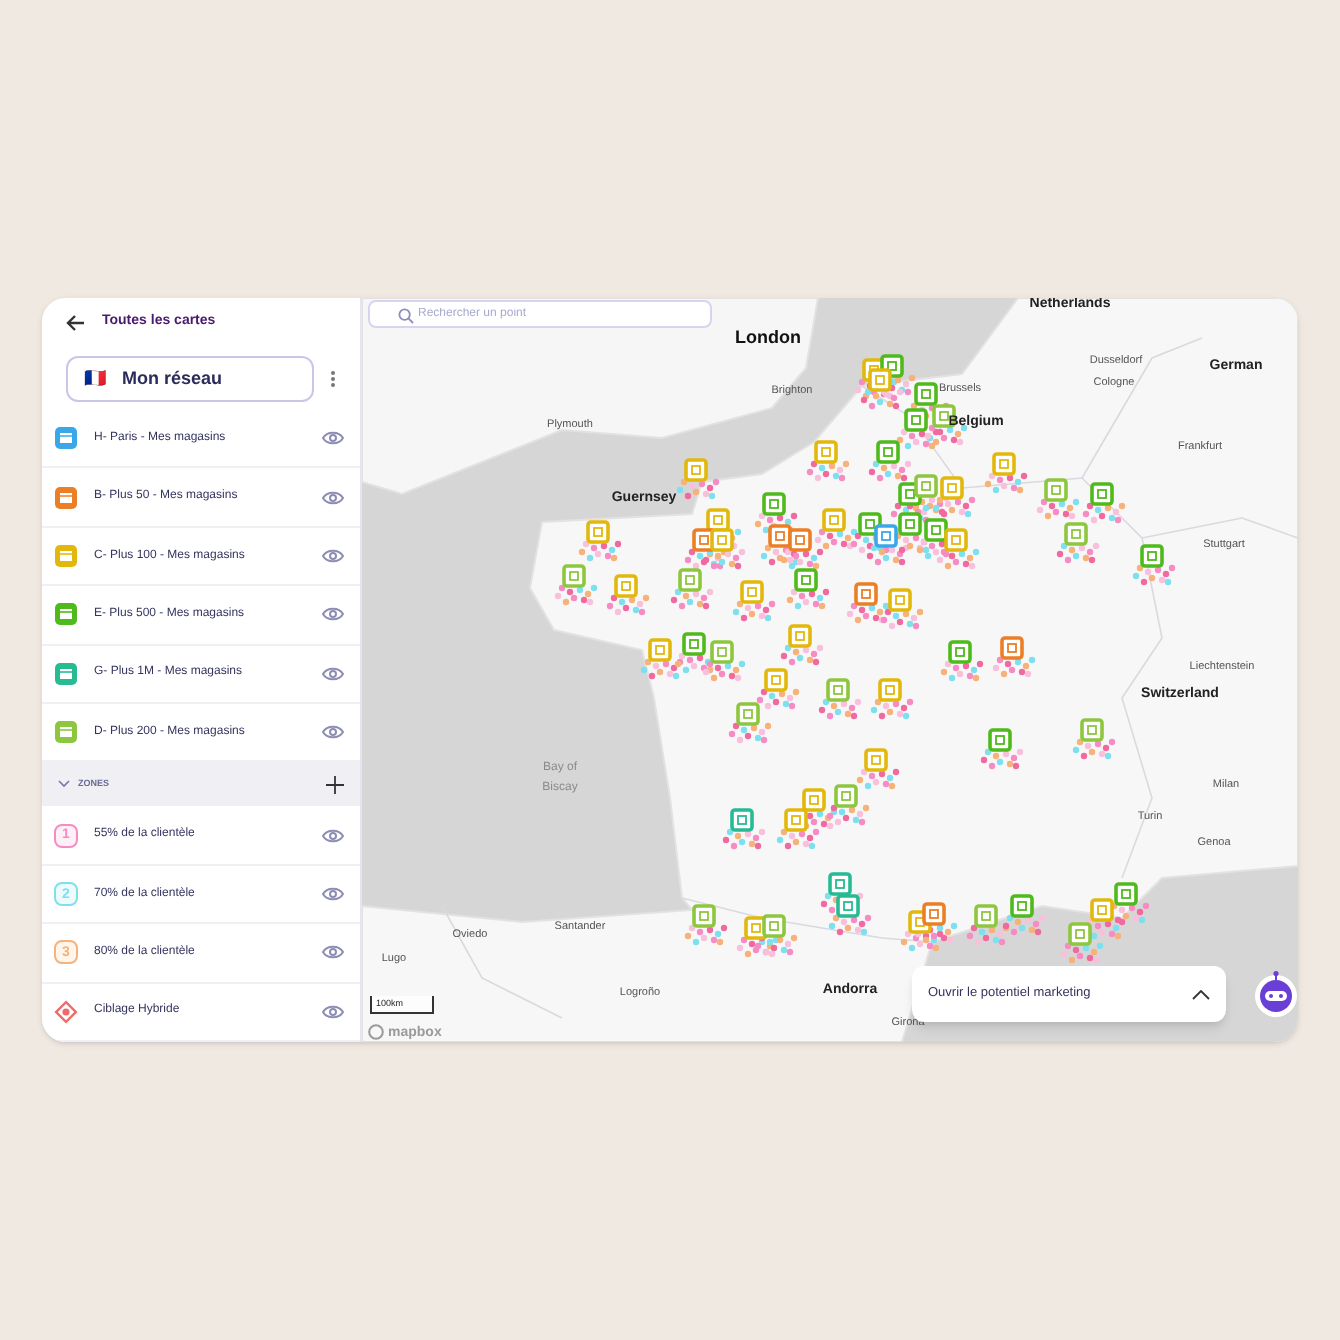  What do you see at coordinates (95, 379) in the screenshot?
I see `flag-icon: 🇫🇷` at bounding box center [95, 379].